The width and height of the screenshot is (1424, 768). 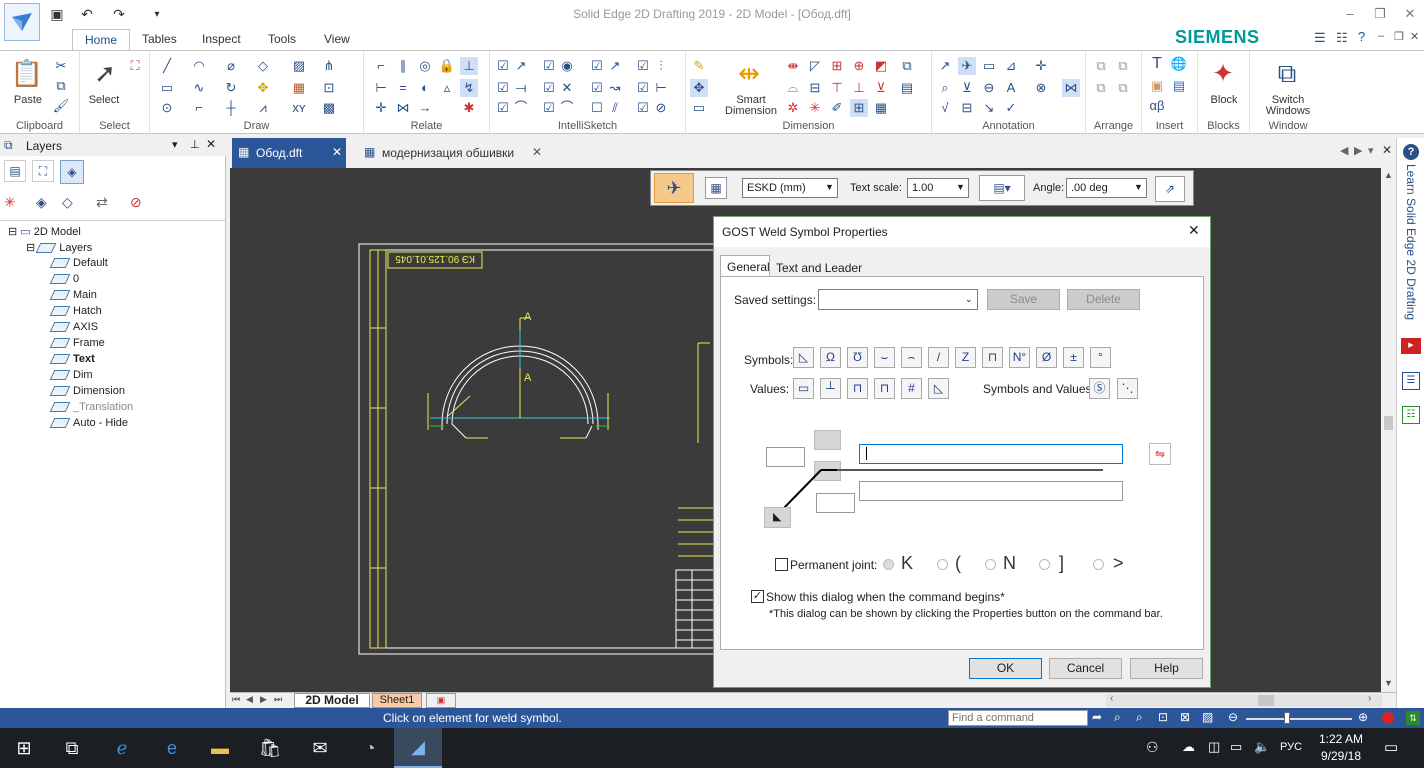 What do you see at coordinates (1011, 88) in the screenshot?
I see `text-icon: A` at bounding box center [1011, 88].